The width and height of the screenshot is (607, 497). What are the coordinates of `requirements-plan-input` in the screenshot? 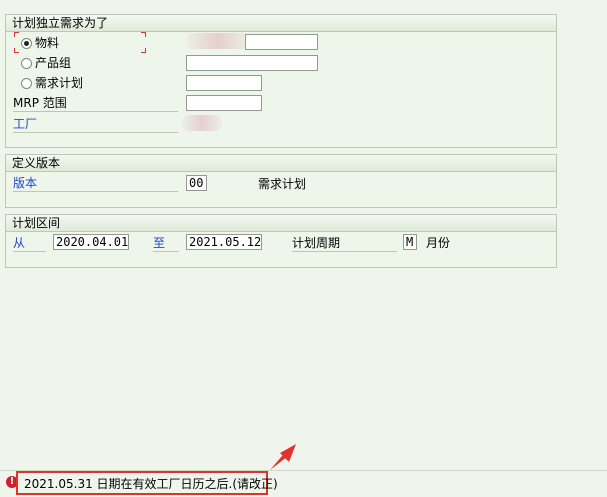 It's located at (224, 83).